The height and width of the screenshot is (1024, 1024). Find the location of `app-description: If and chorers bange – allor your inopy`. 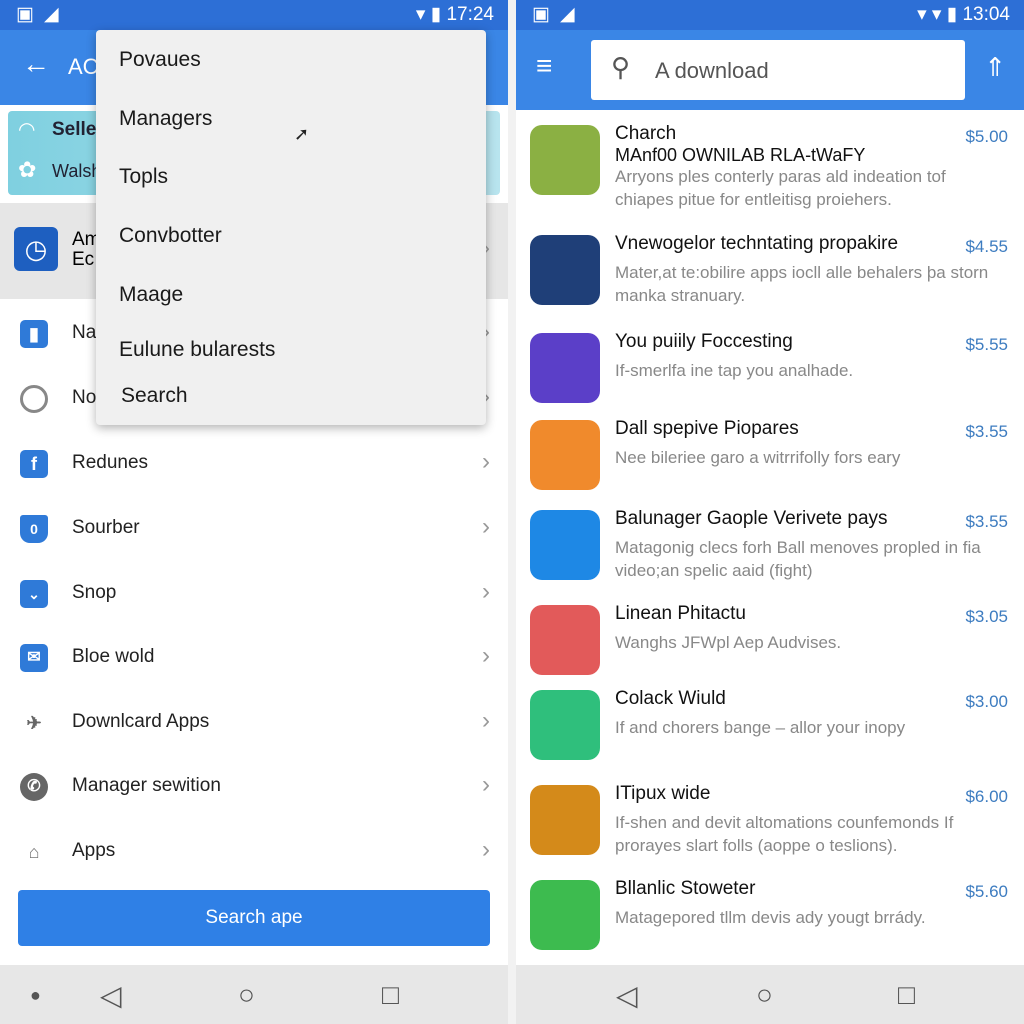

app-description: If and chorers bange – allor your inopy is located at coordinates (760, 727).